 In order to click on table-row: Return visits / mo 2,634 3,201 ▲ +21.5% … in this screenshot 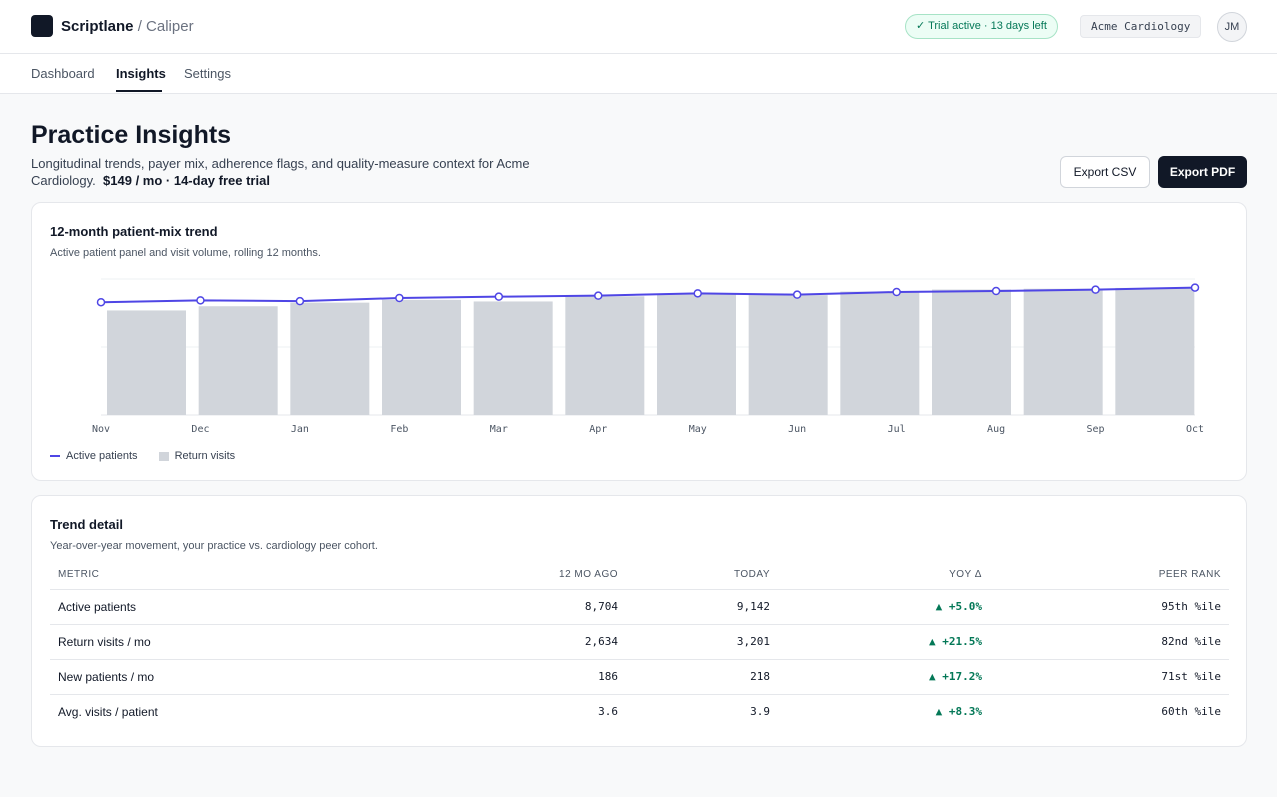, I will do `click(639, 642)`.